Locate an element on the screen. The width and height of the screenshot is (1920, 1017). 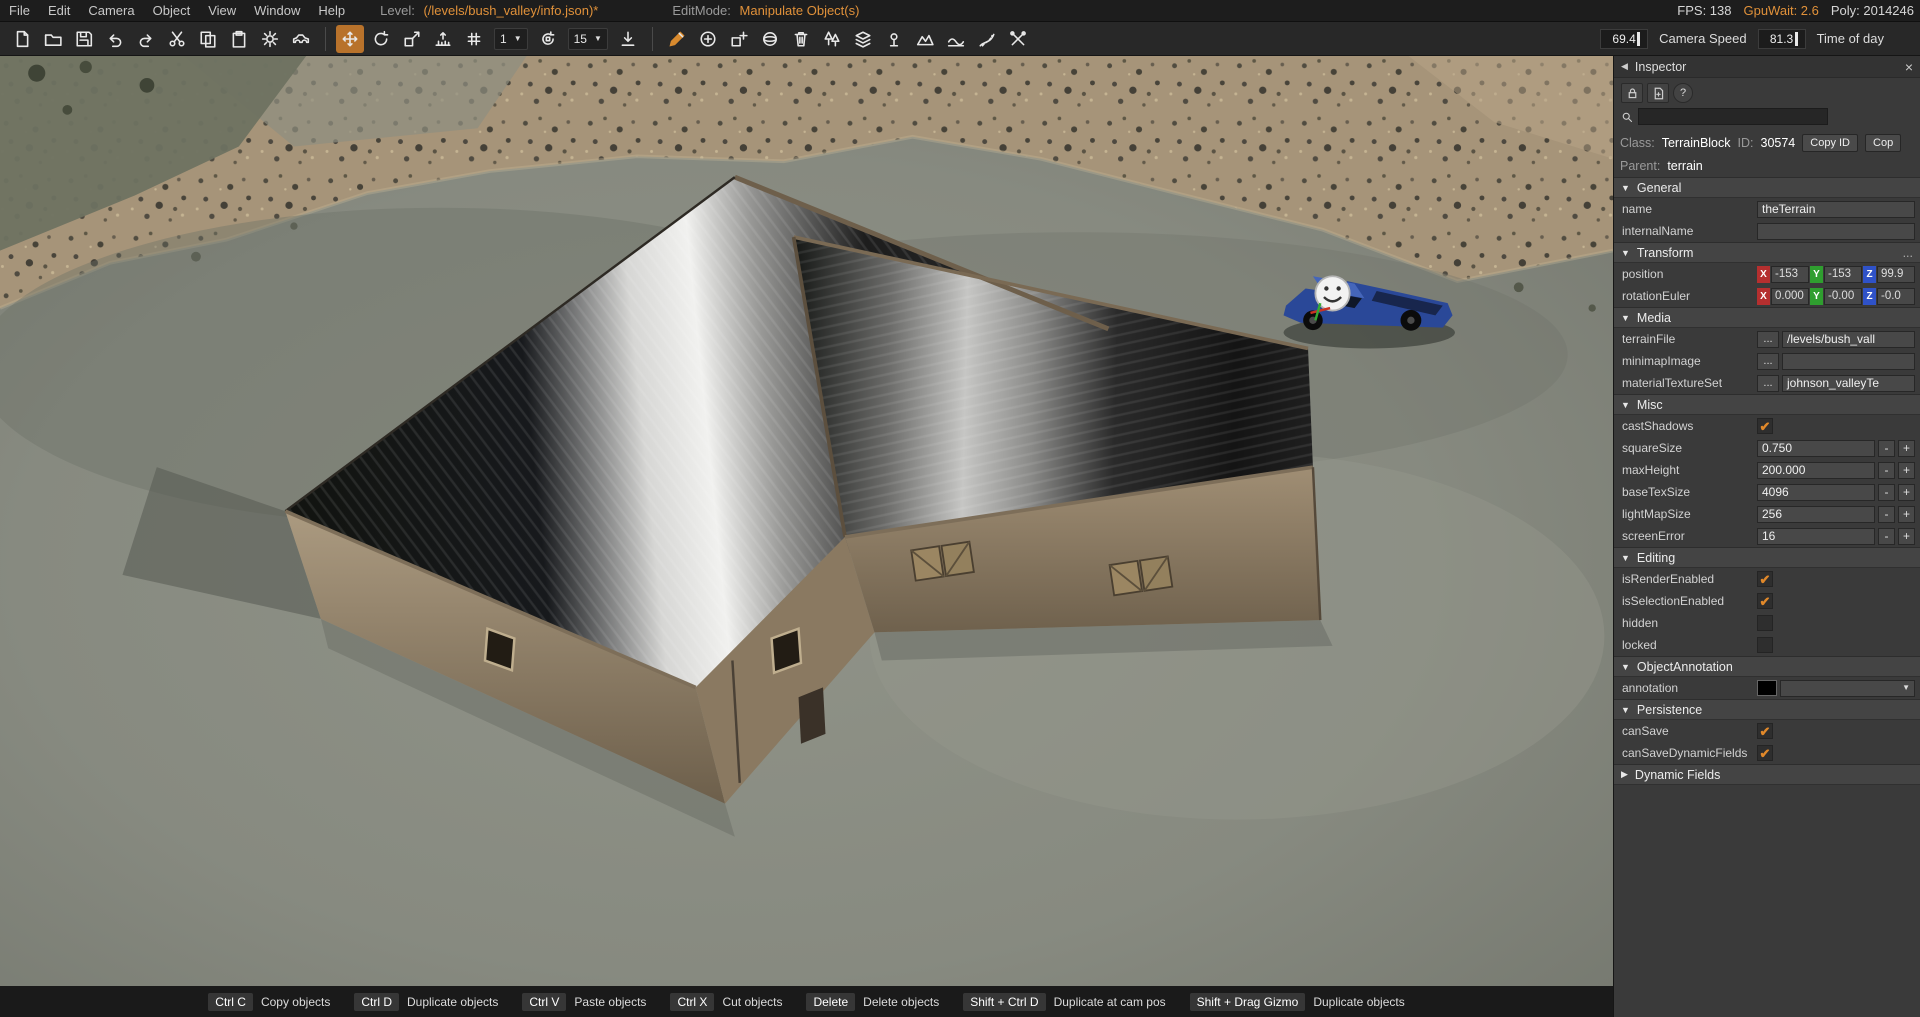
canSave-checkbox: ✔ is located at coordinates (1765, 731).